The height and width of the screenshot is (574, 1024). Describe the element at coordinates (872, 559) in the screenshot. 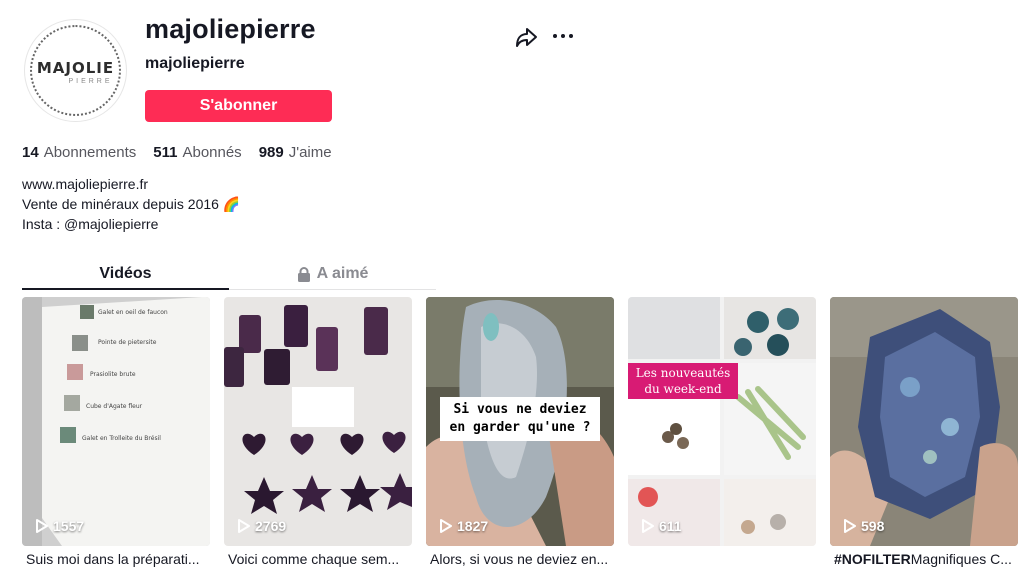

I see `video-caption-hashtag: #NOFILTER` at that location.